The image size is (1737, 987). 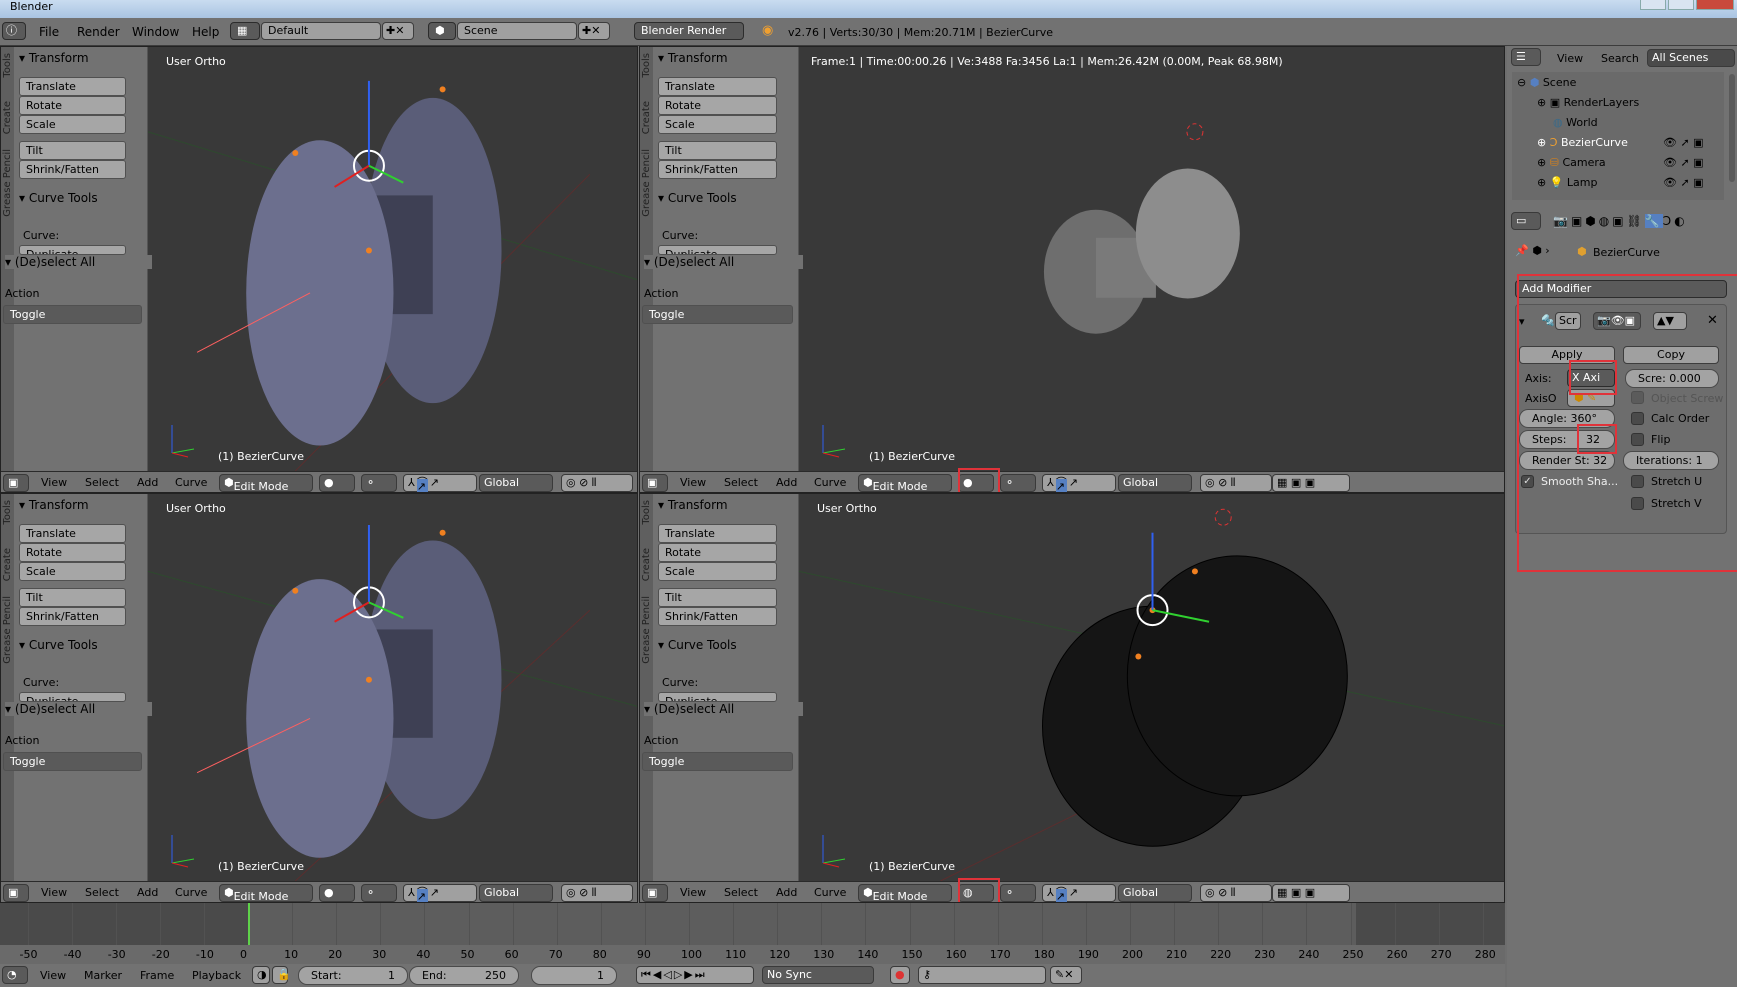 I want to click on timeline-menu-frame: Frame, so click(x=157, y=975).